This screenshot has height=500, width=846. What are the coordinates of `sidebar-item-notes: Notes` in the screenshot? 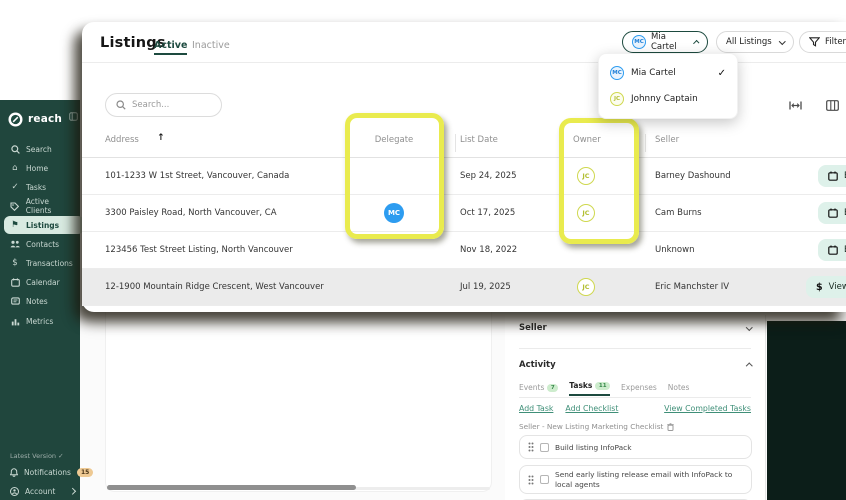 It's located at (40, 301).